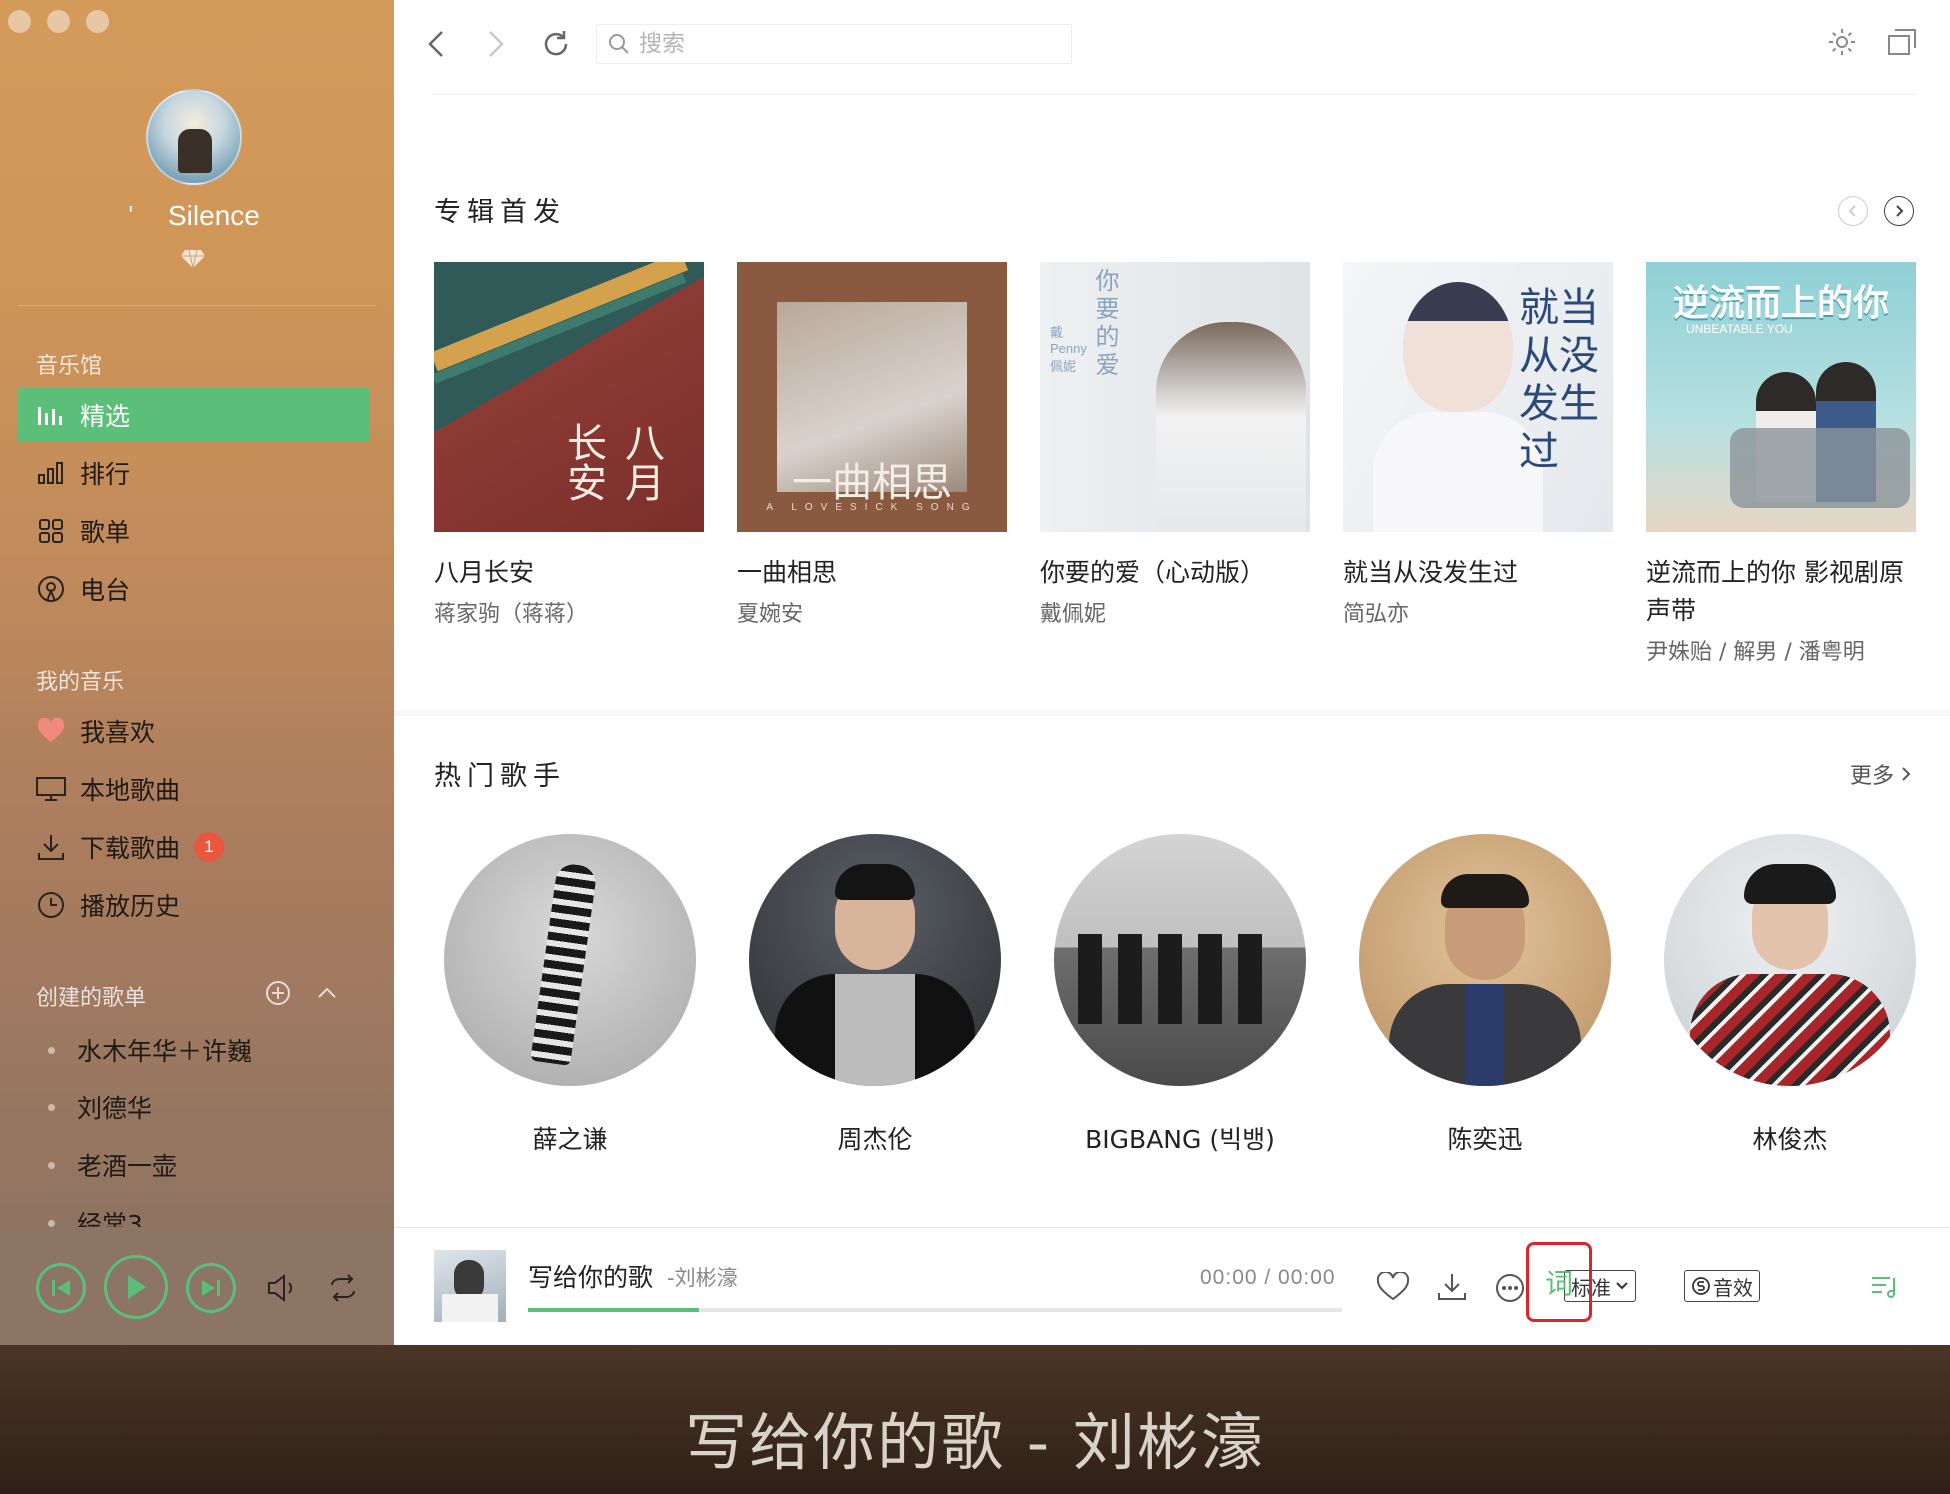  I want to click on carousel-next-button, so click(1899, 211).